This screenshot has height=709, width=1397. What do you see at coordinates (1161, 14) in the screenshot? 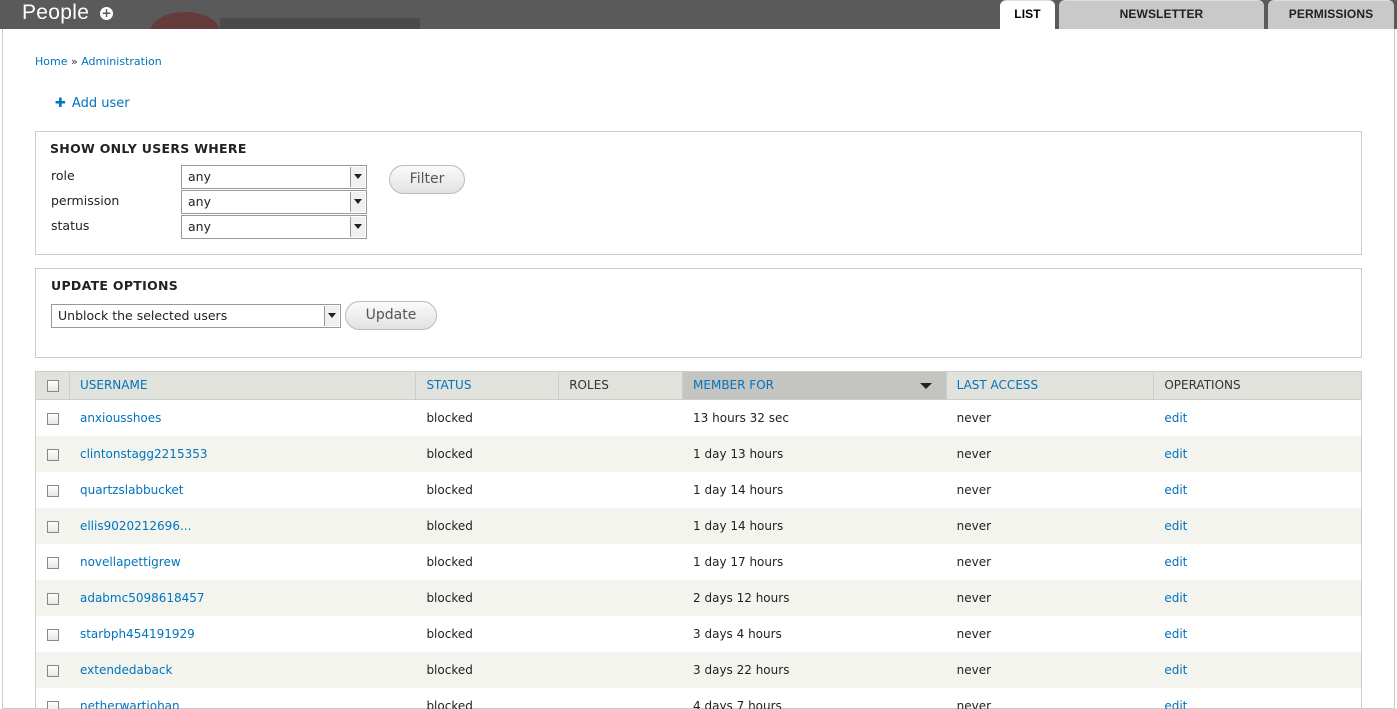
I see `tab-newsletter-subscriptions: NEWSLETTER SUBSCRIPTIONS` at bounding box center [1161, 14].